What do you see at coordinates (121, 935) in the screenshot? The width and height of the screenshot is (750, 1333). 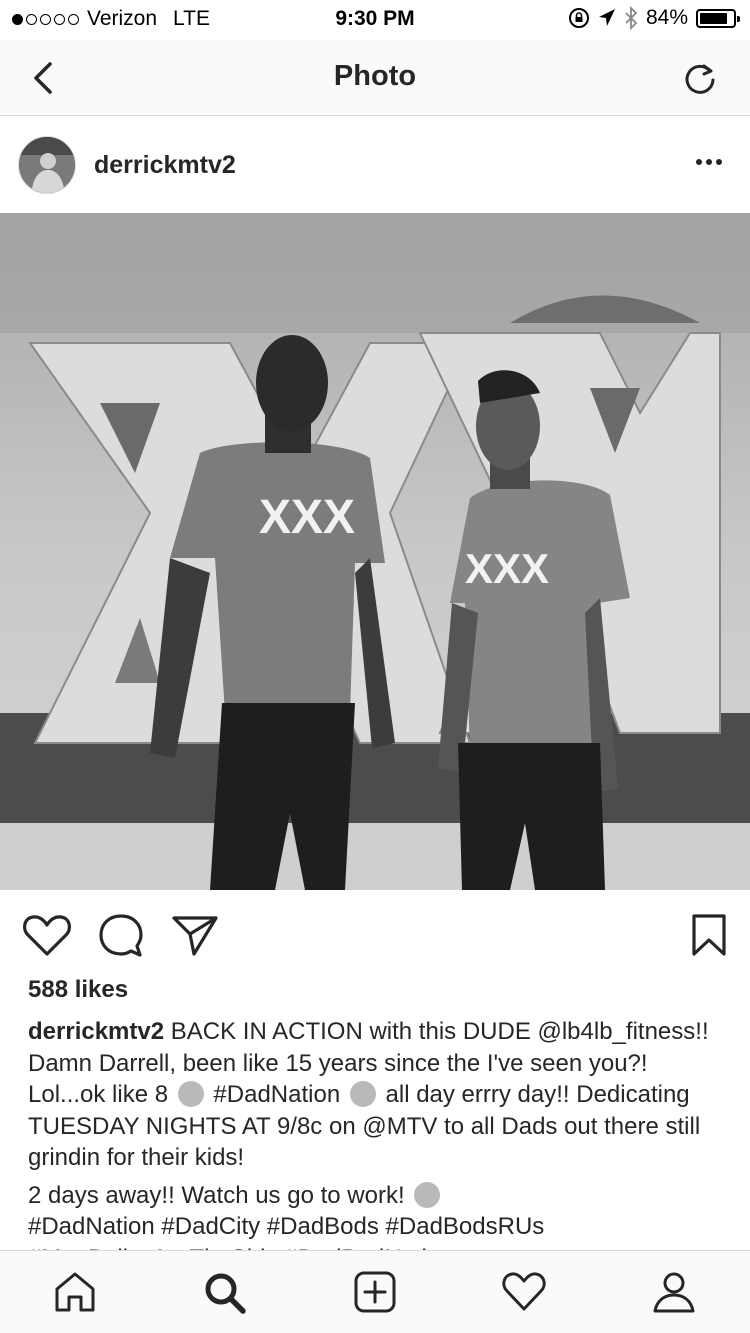 I see `comment-icon` at bounding box center [121, 935].